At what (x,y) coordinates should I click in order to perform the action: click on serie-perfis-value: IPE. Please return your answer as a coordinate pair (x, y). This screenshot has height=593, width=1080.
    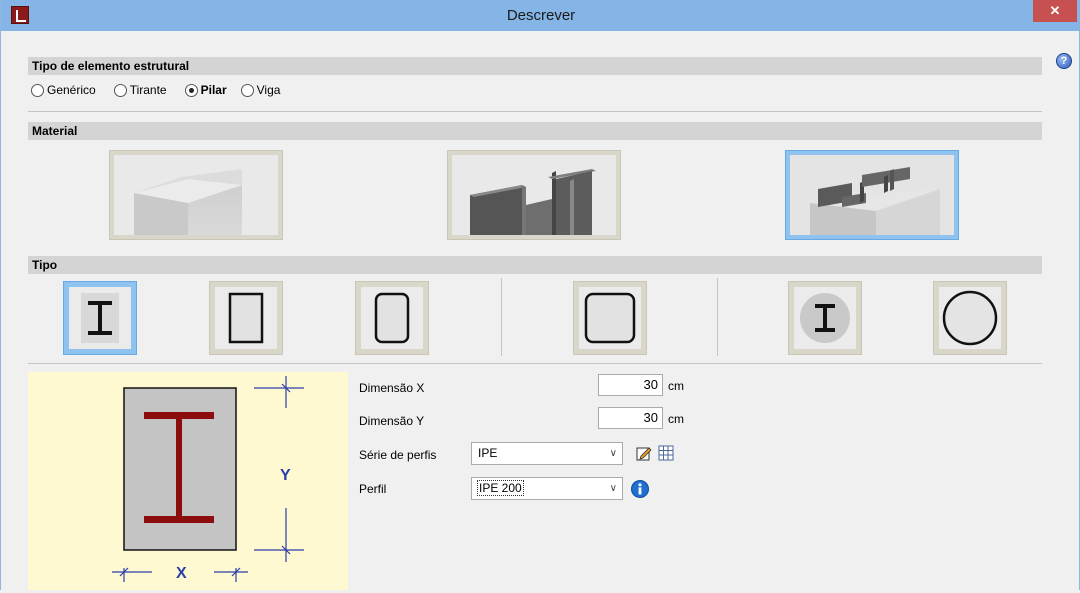
    Looking at the image, I should click on (488, 453).